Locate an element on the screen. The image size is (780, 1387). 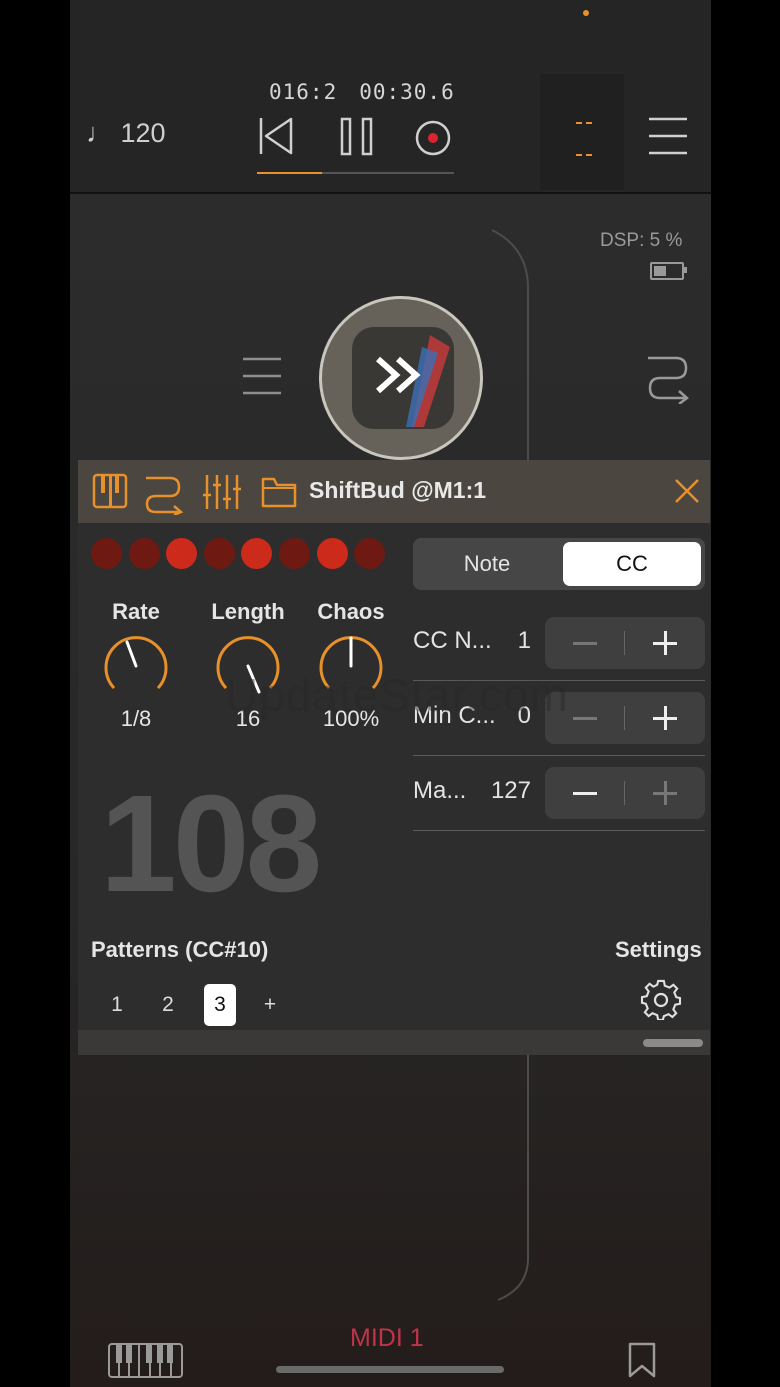
pattern-3-button: 3 is located at coordinates (220, 1005).